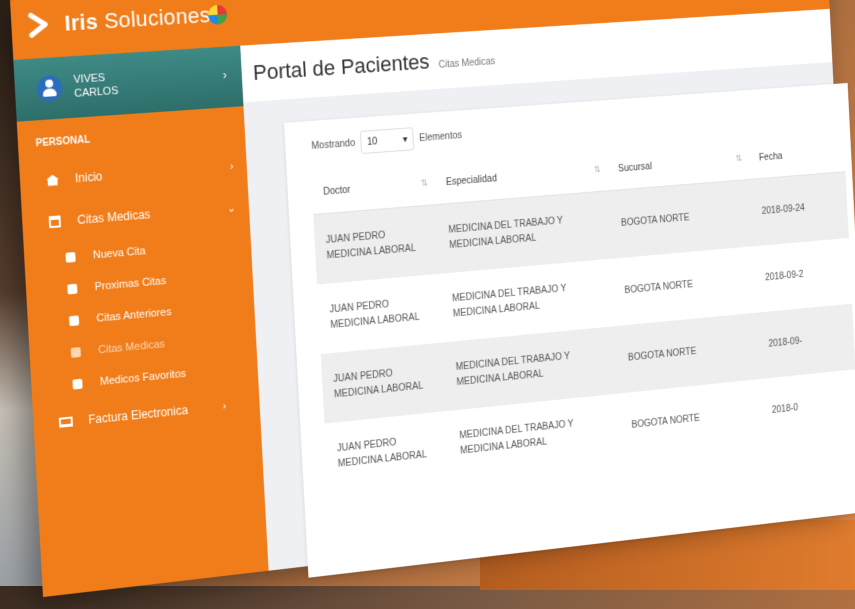 This screenshot has height=609, width=855. I want to click on showing-label: Mostrando, so click(333, 145).